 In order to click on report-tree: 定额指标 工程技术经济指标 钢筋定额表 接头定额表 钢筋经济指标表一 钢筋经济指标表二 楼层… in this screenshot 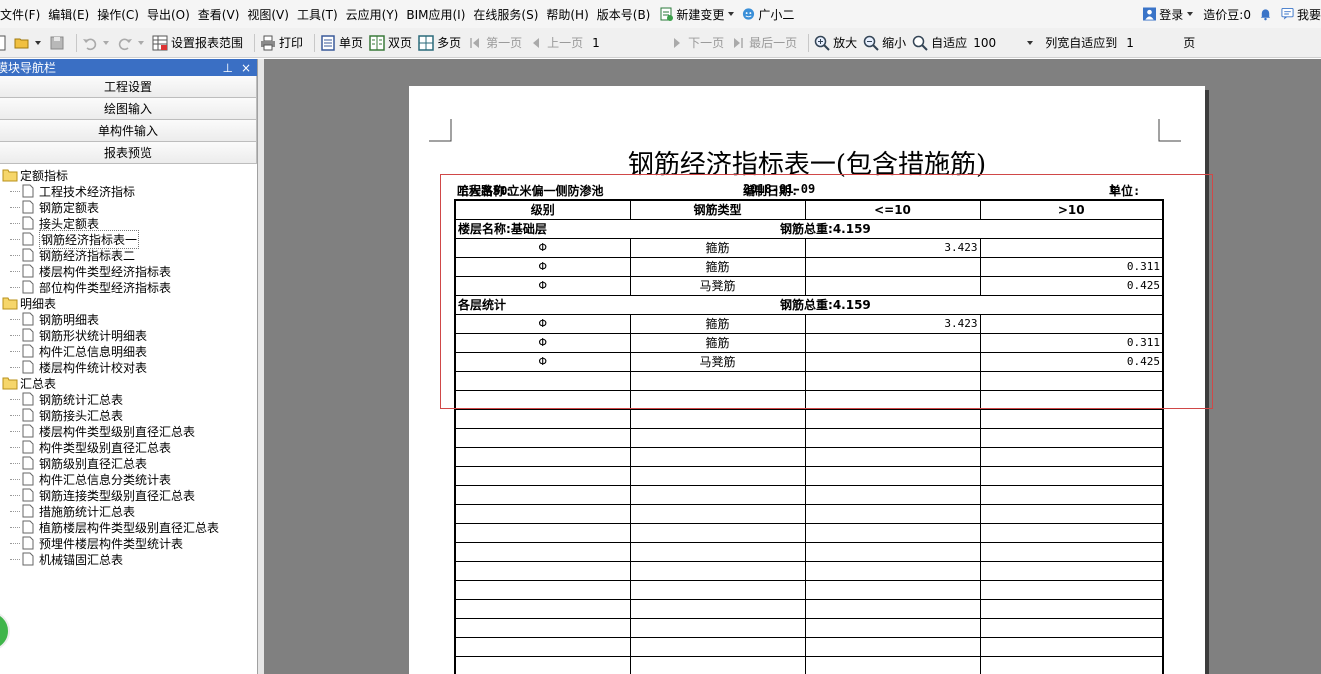, I will do `click(128, 365)`.